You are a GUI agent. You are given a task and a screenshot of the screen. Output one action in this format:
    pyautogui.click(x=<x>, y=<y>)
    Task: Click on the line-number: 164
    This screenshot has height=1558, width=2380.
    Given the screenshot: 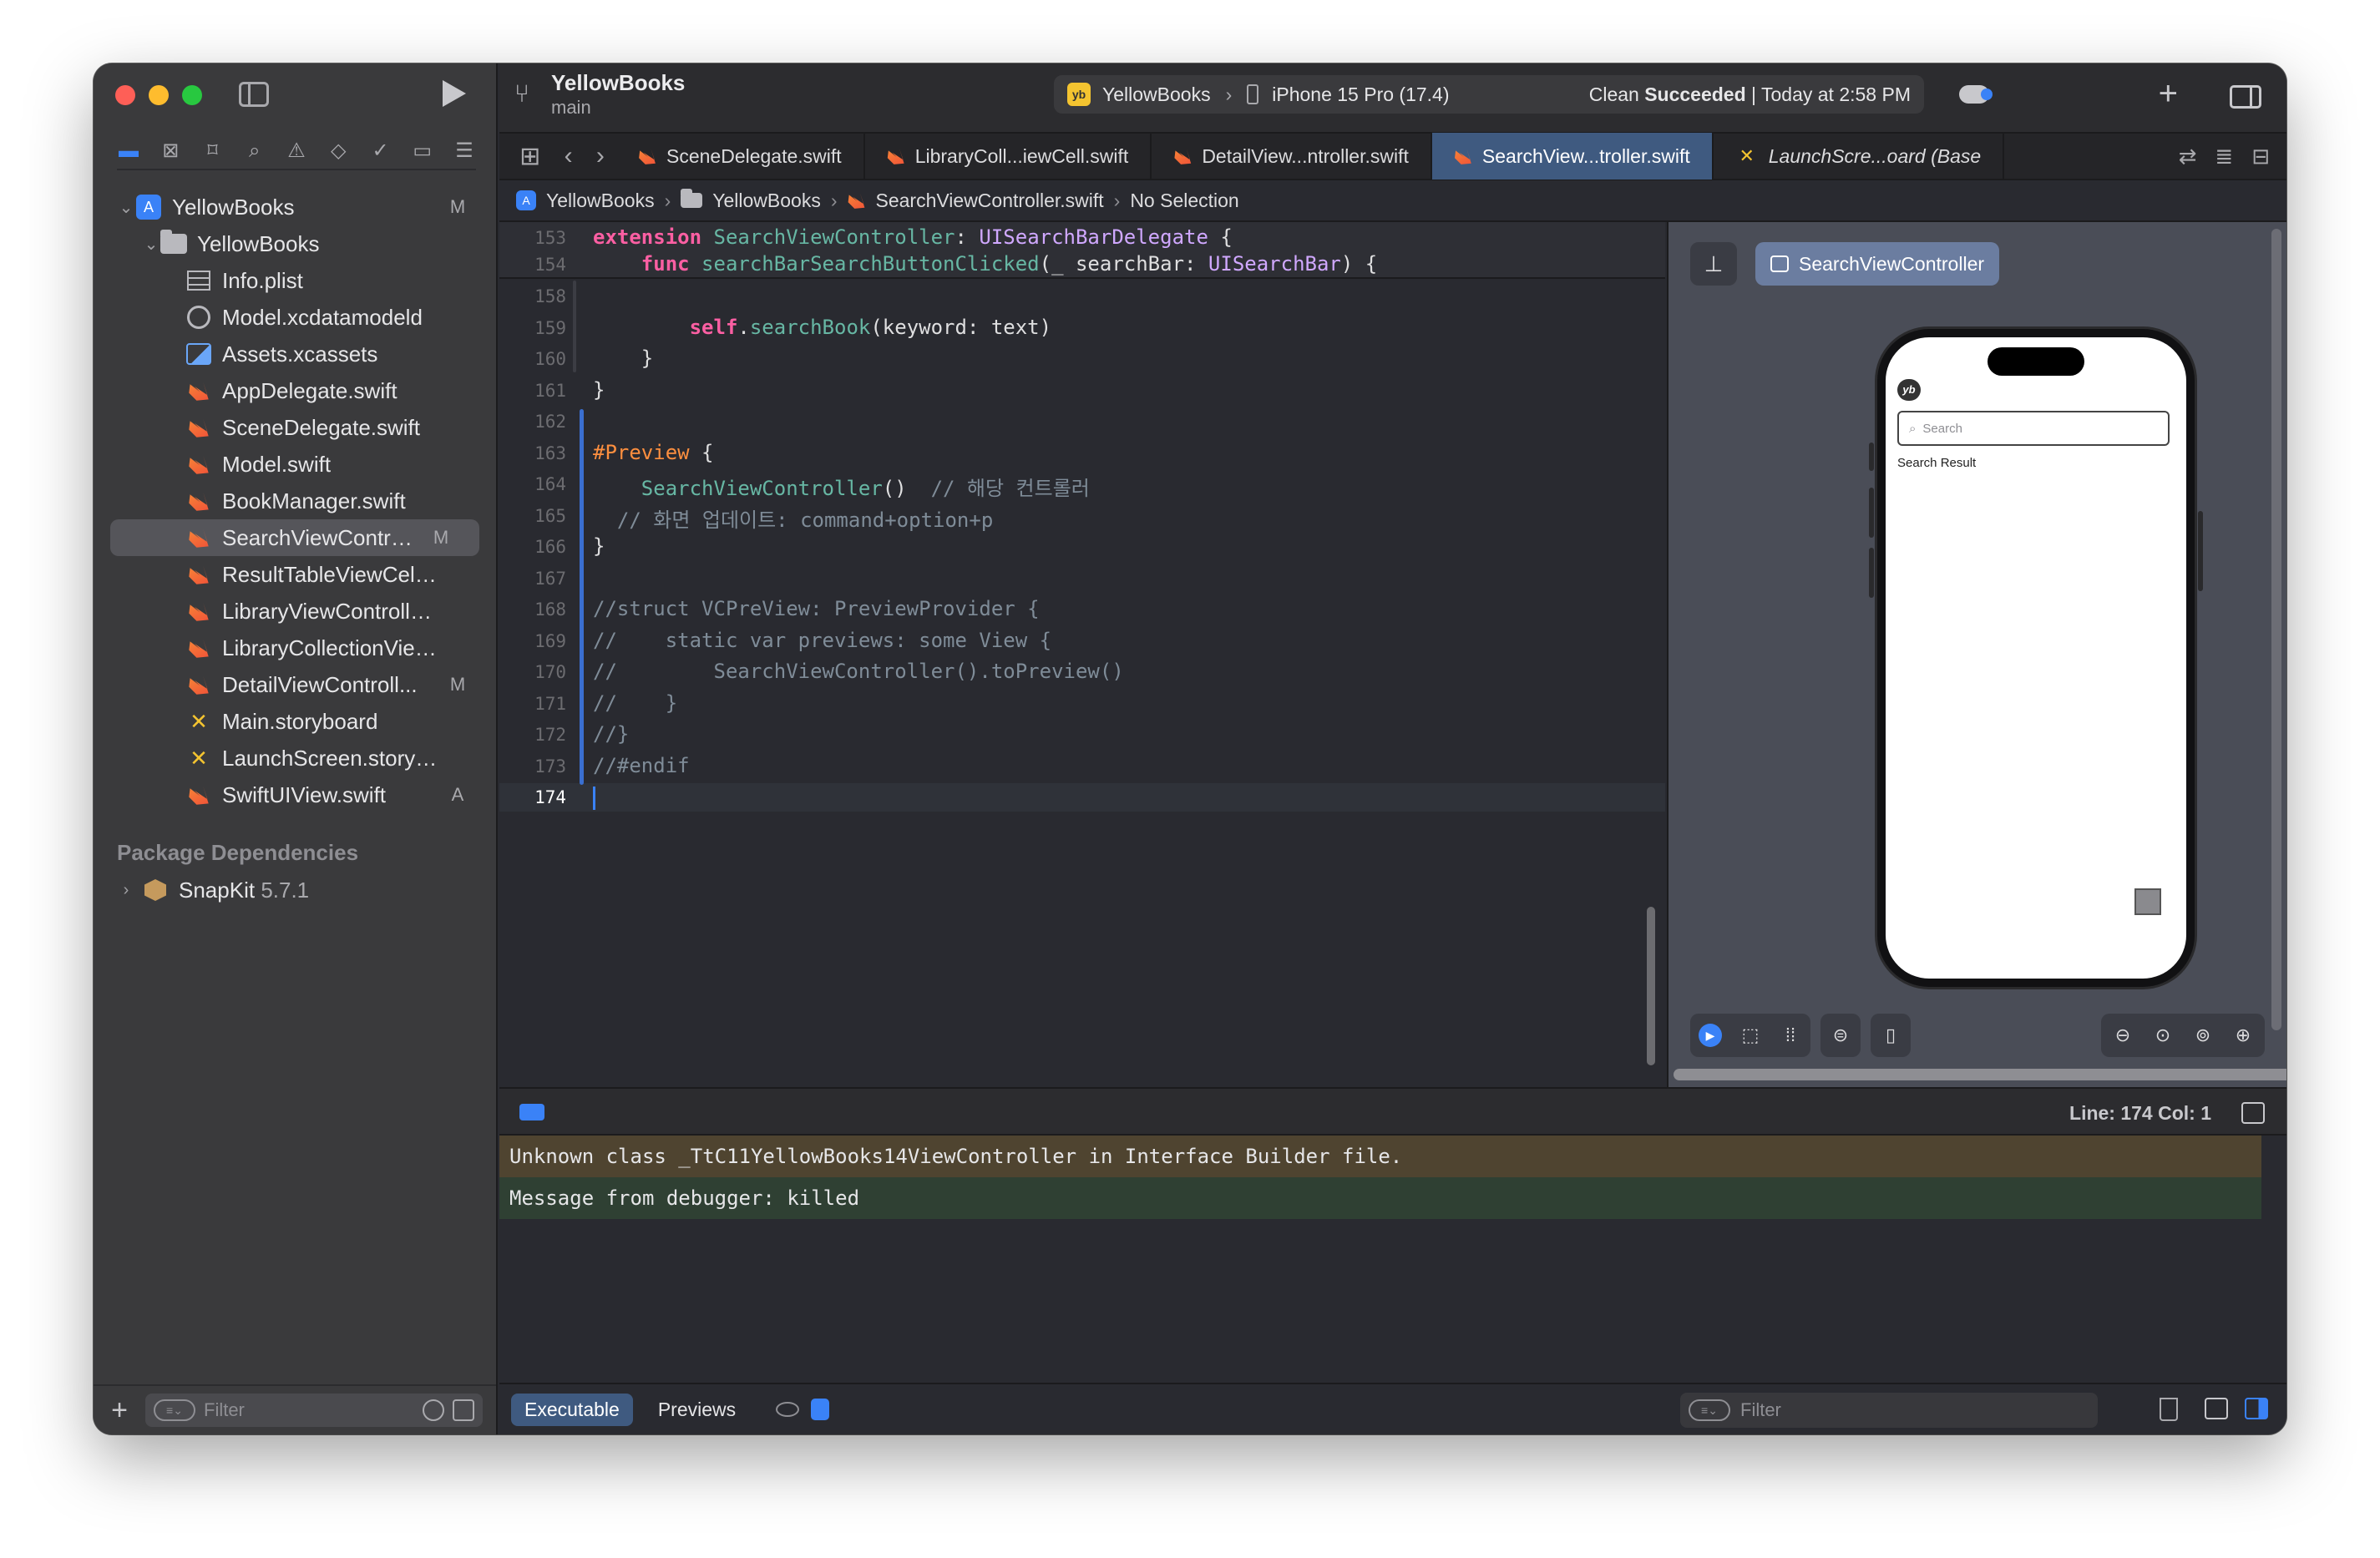 What is the action you would take?
    pyautogui.click(x=550, y=484)
    